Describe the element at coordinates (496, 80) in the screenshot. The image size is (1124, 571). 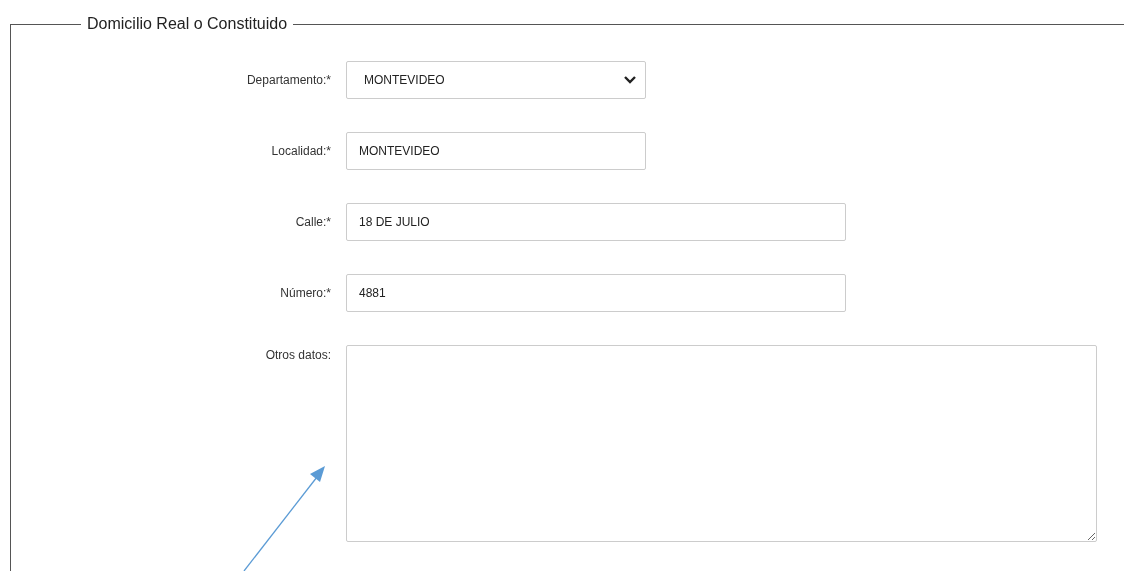
I see `dropdown: MONTEVIDEO` at that location.